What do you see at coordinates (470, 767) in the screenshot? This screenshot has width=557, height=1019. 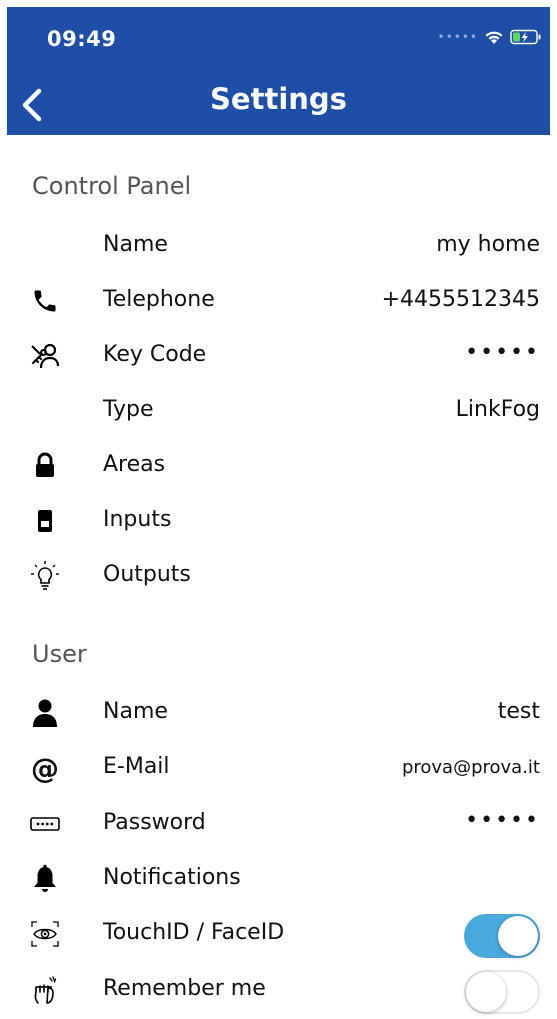 I see `email-value: prova@prova.it` at bounding box center [470, 767].